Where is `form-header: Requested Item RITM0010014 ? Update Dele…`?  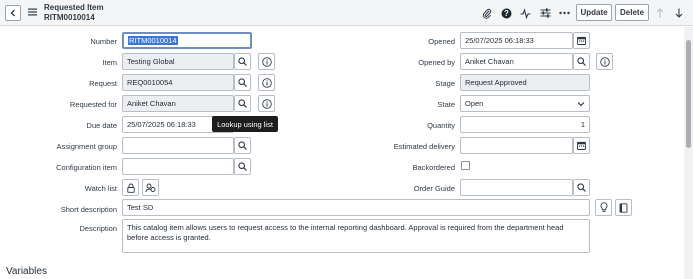
form-header: Requested Item RITM0010014 ? Update Dele… is located at coordinates (346, 13).